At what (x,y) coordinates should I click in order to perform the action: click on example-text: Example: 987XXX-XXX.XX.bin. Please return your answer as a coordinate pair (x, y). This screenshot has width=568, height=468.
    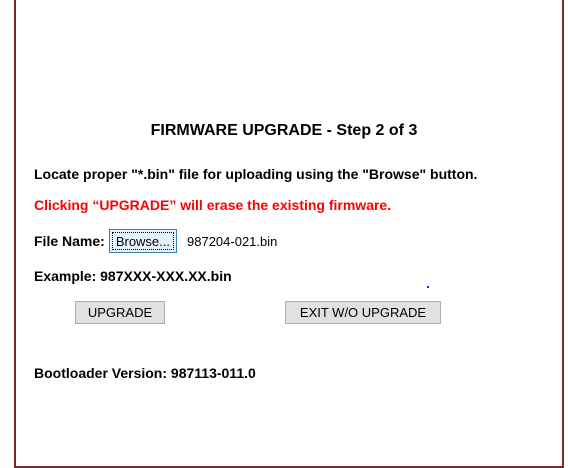
    Looking at the image, I should click on (133, 276).